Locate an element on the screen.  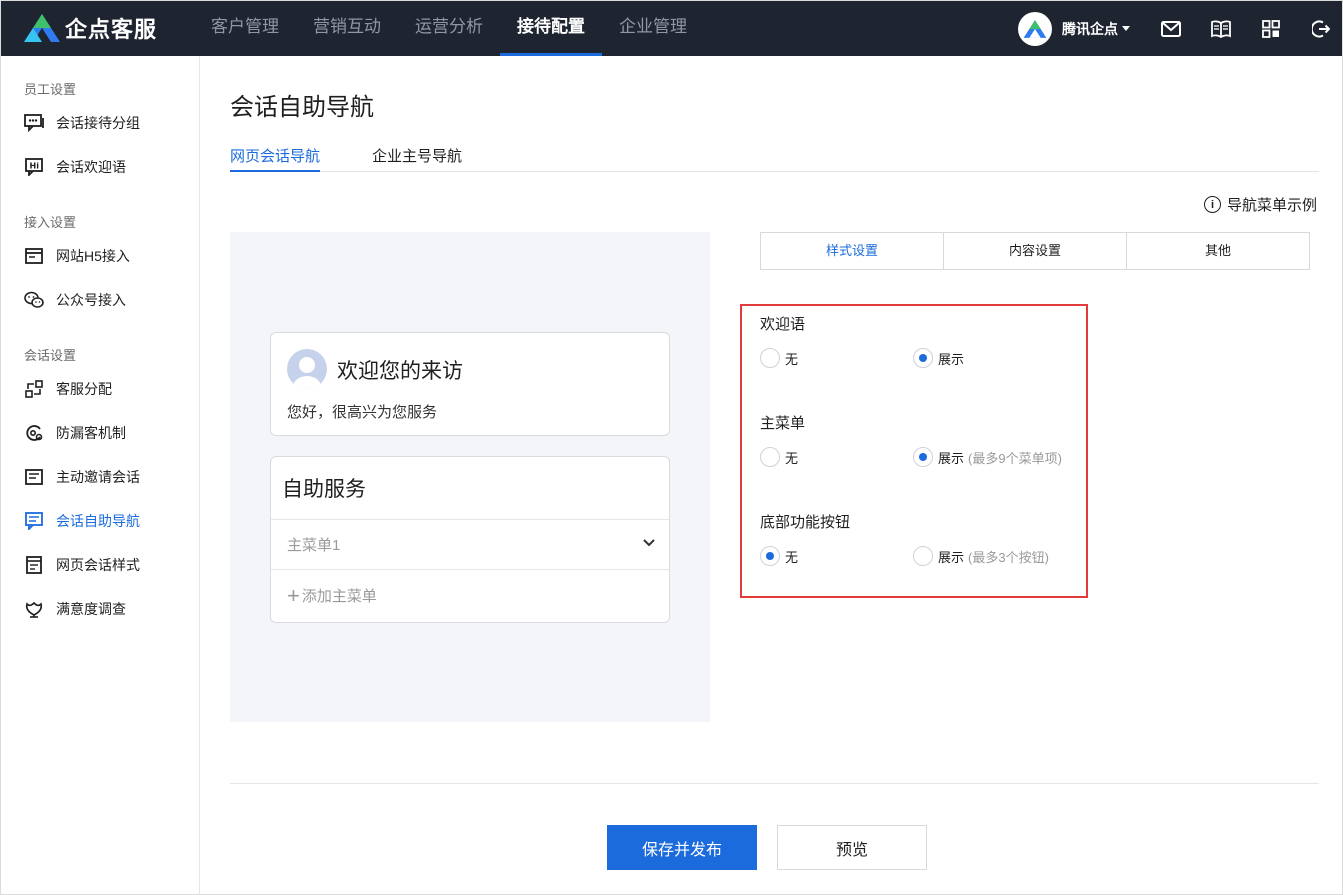
sidebar-group-session: 会话设置 is located at coordinates (50, 355).